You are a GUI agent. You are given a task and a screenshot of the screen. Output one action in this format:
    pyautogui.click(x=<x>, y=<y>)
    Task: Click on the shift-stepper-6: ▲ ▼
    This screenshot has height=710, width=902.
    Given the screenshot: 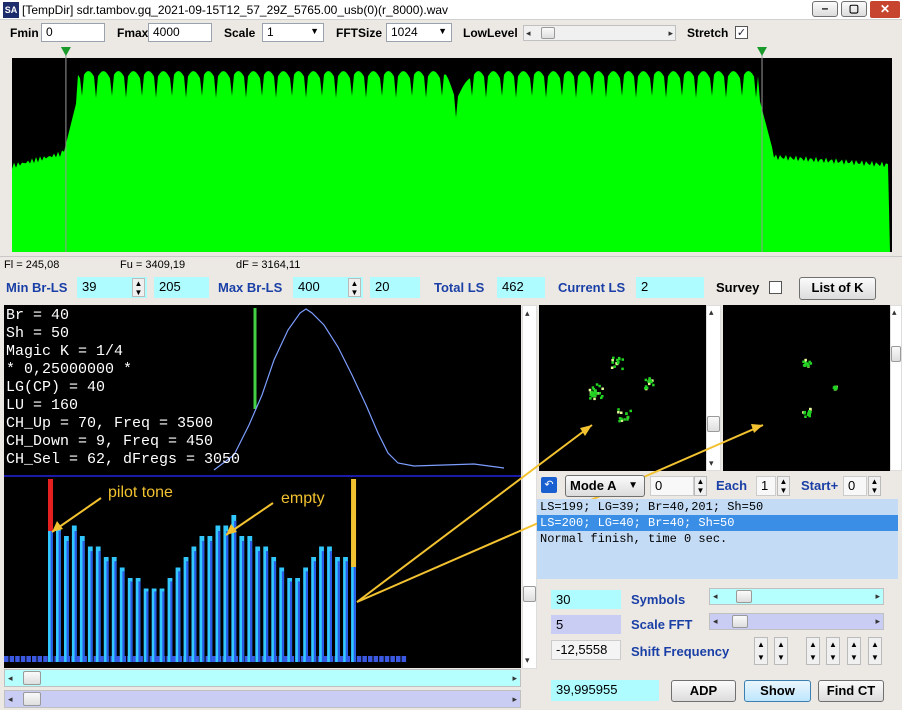 What is the action you would take?
    pyautogui.click(x=875, y=651)
    